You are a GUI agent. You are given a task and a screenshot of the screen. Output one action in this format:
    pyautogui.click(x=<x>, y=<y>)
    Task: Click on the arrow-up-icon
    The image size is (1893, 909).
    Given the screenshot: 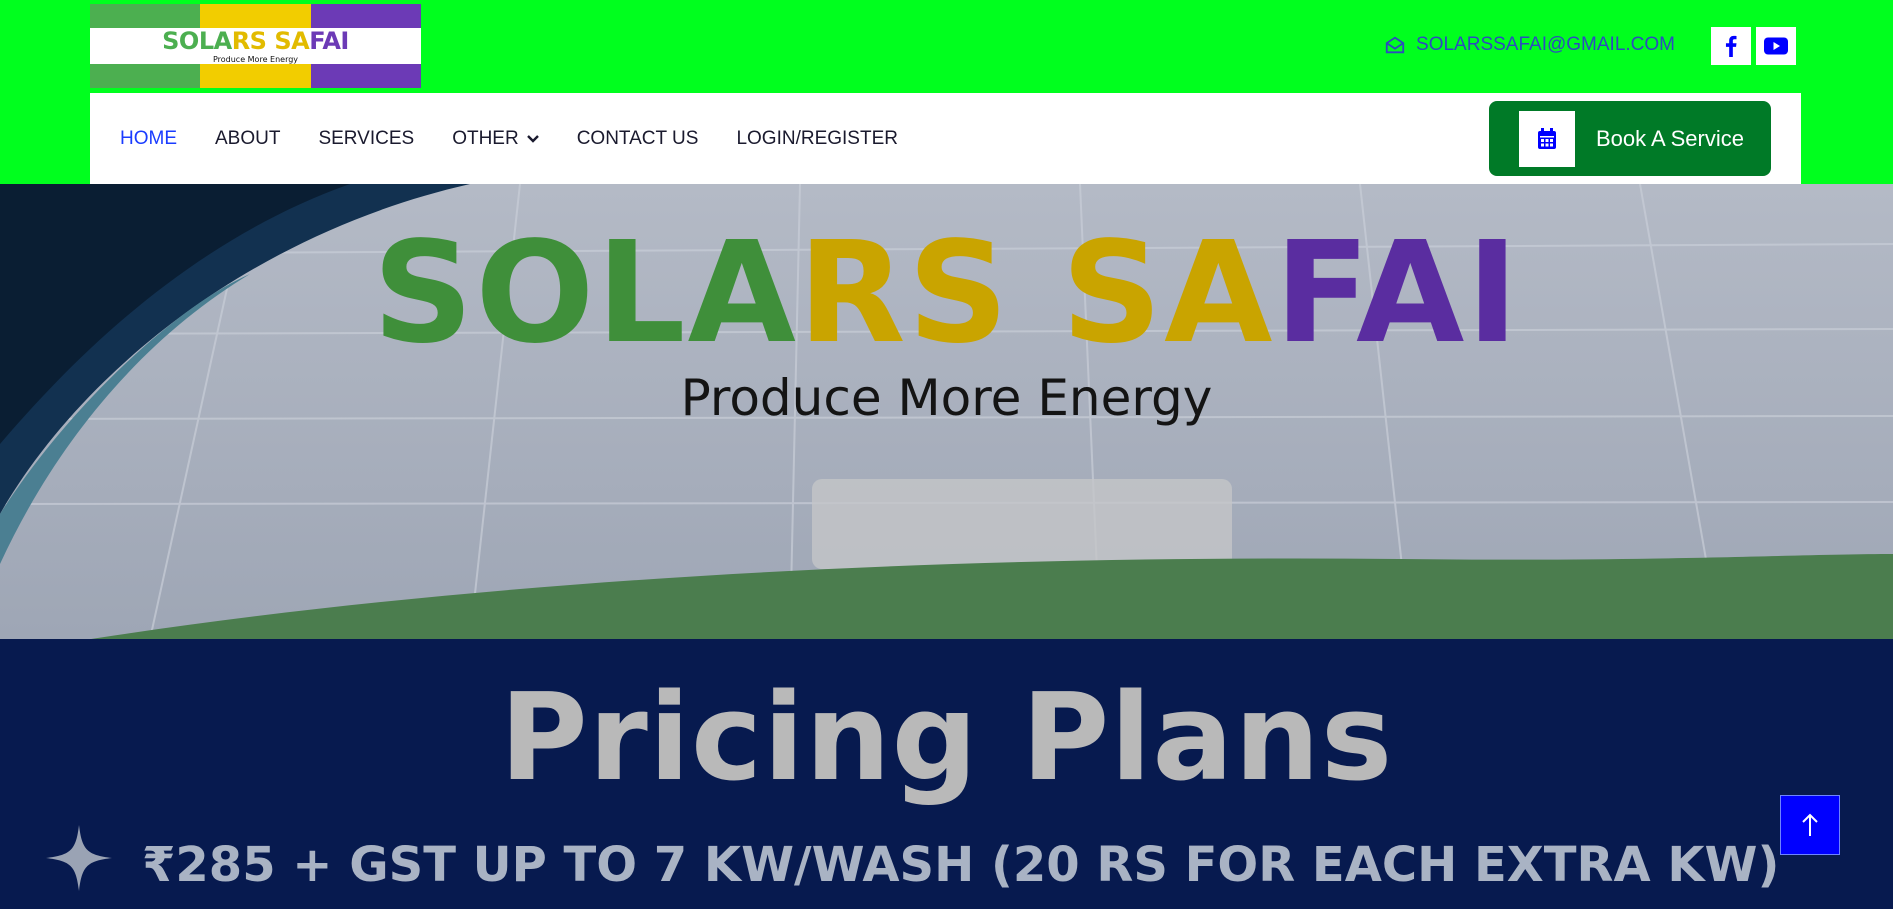 What is the action you would take?
    pyautogui.click(x=1810, y=824)
    